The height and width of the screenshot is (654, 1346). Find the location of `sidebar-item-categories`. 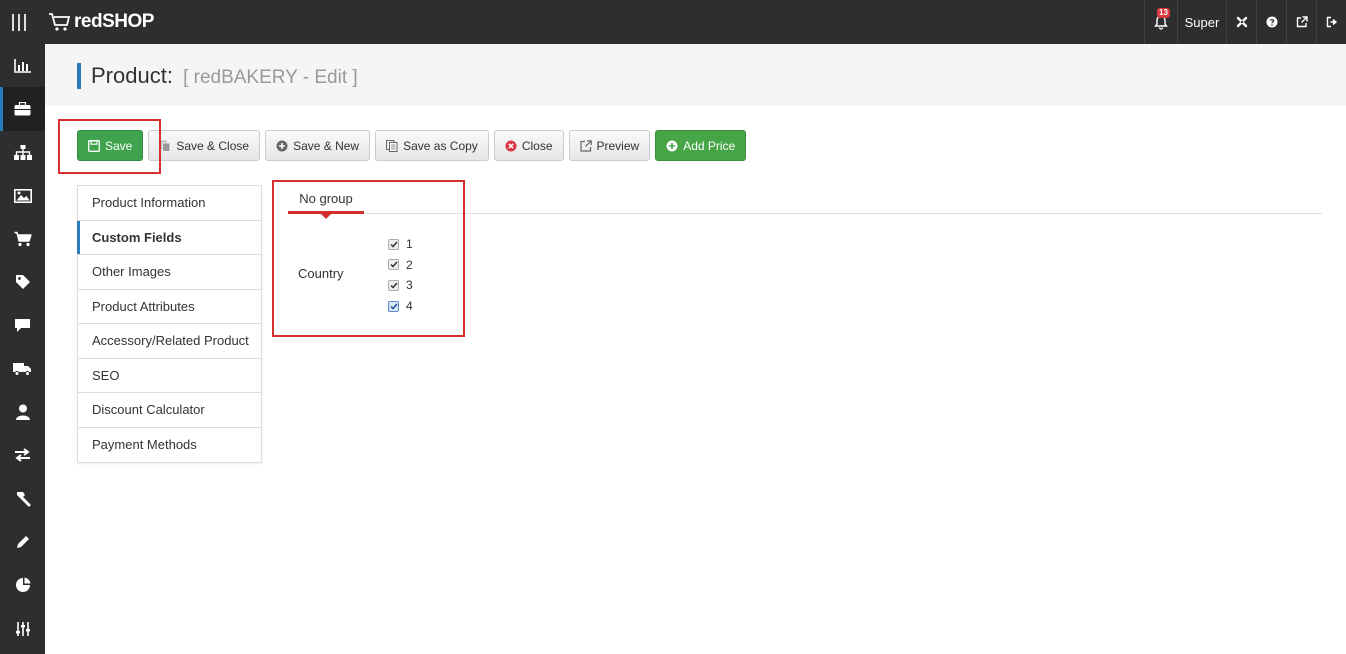

sidebar-item-categories is located at coordinates (22, 152).